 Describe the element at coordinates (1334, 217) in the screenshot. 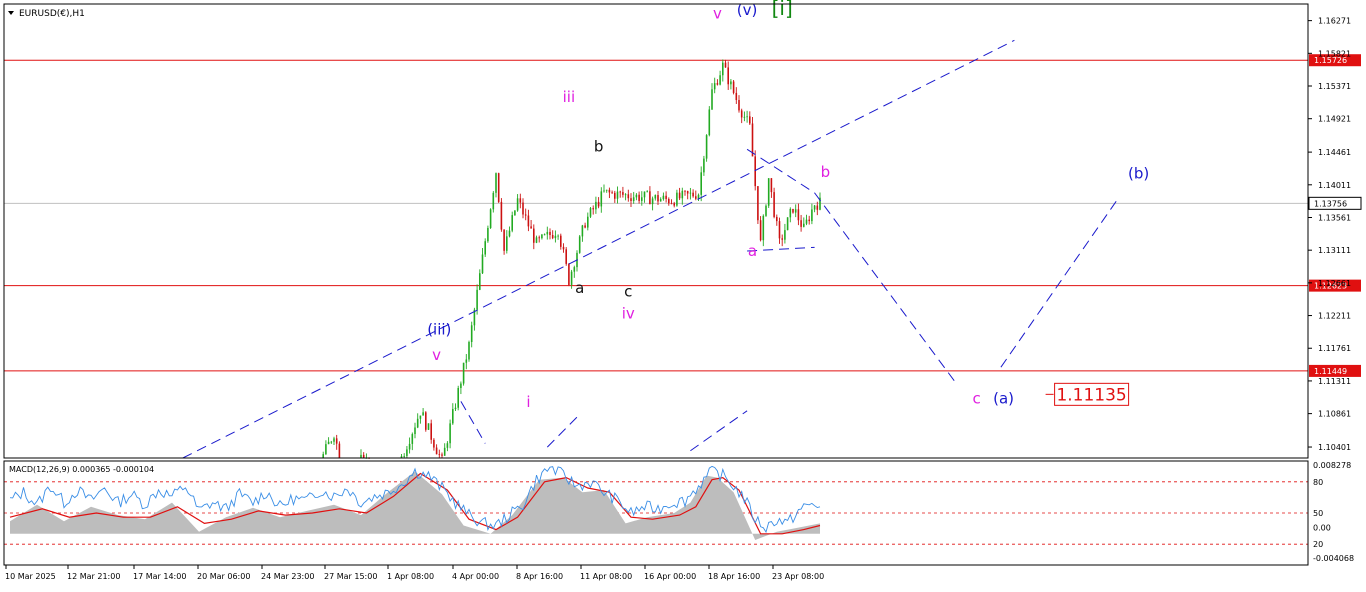

I see `y-tick-label: 1.13561` at that location.